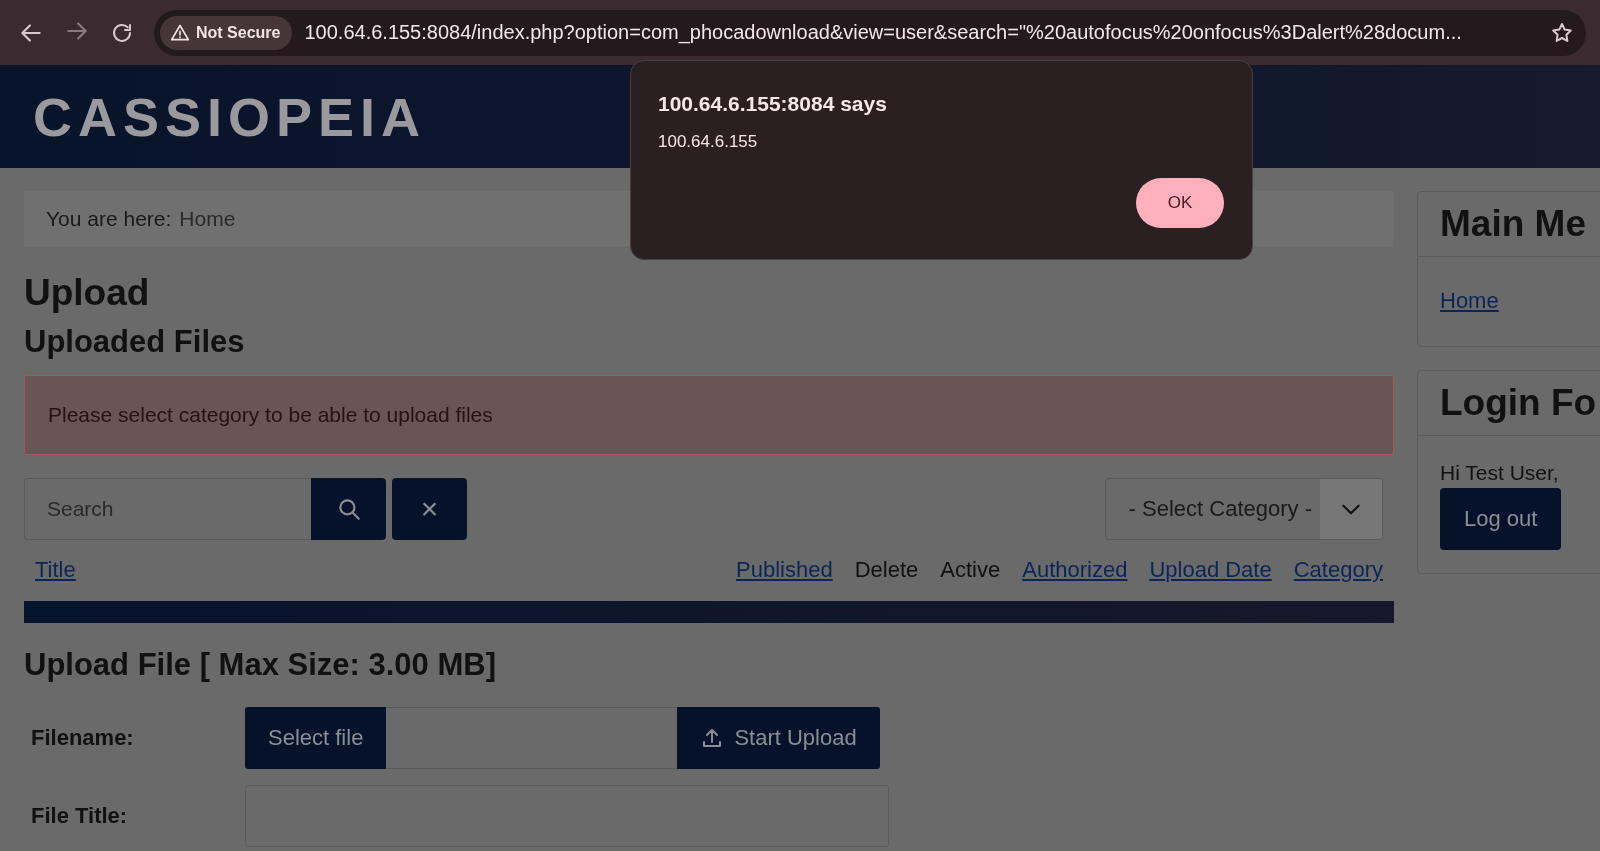 The width and height of the screenshot is (1600, 851). I want to click on logout-button: Log out, so click(1501, 519).